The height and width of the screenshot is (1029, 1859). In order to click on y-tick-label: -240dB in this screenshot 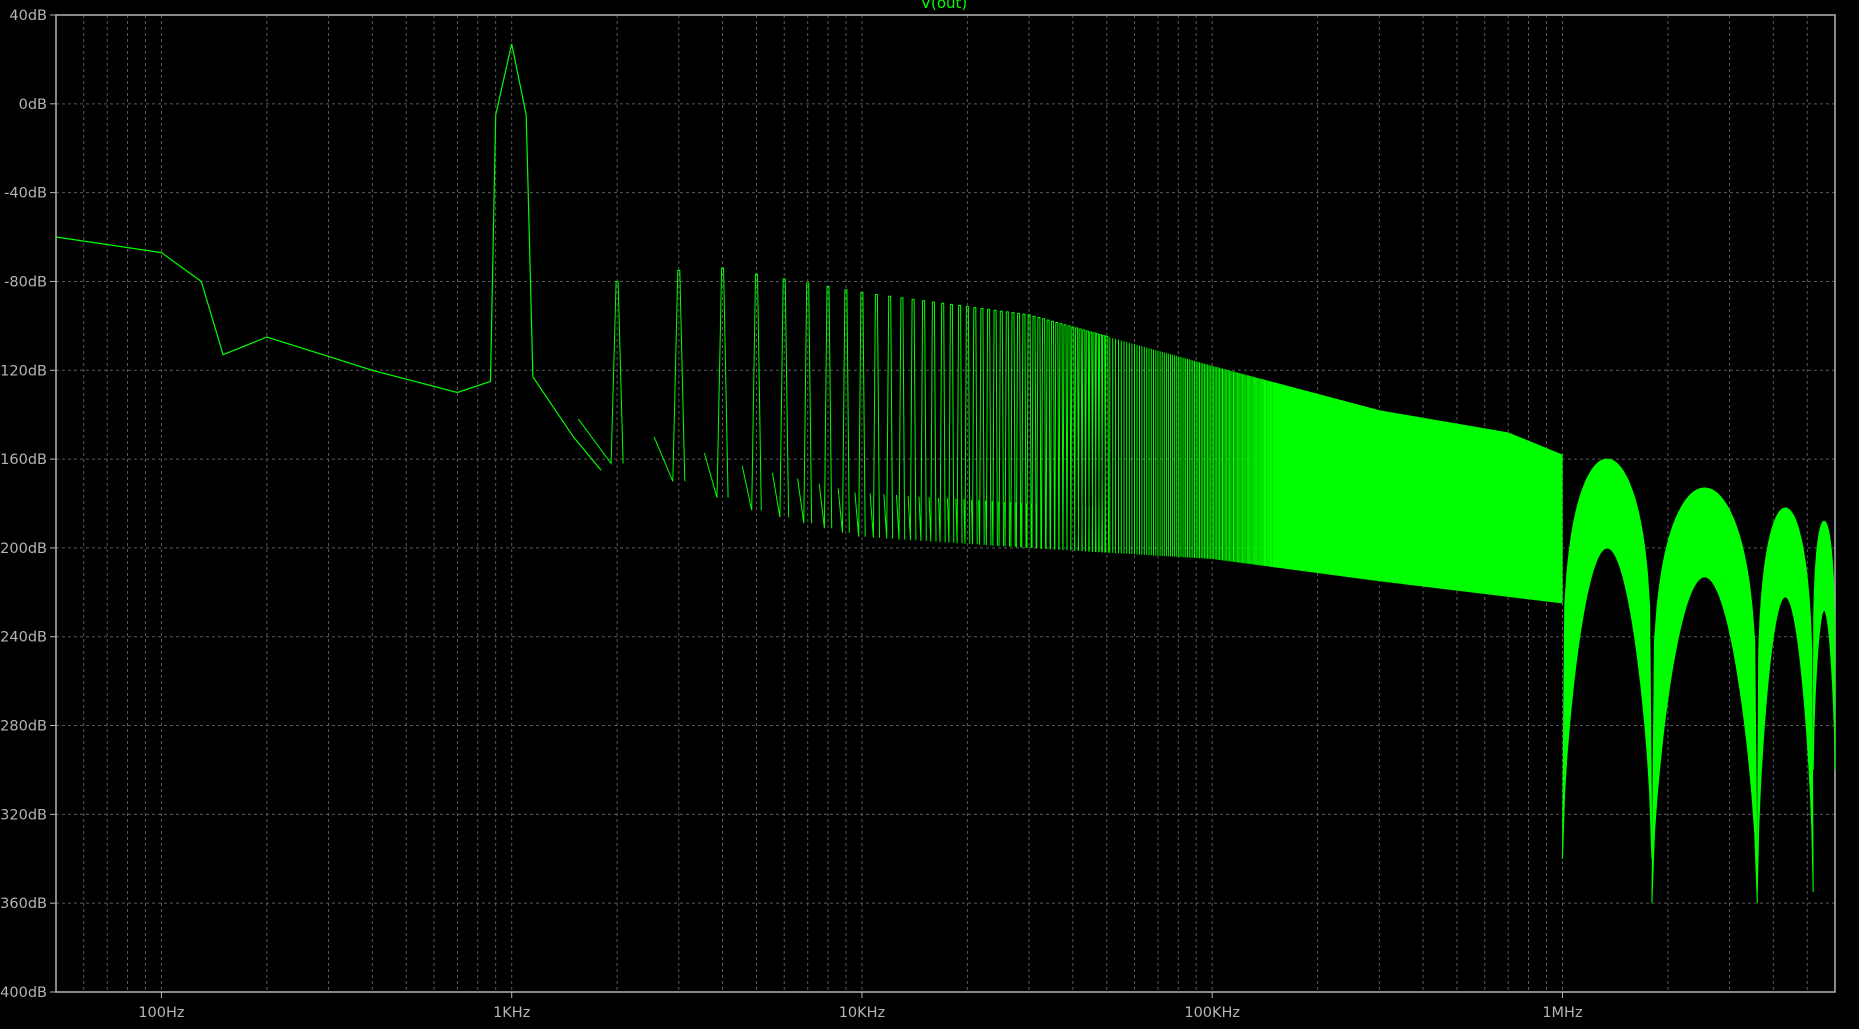, I will do `click(23, 638)`.